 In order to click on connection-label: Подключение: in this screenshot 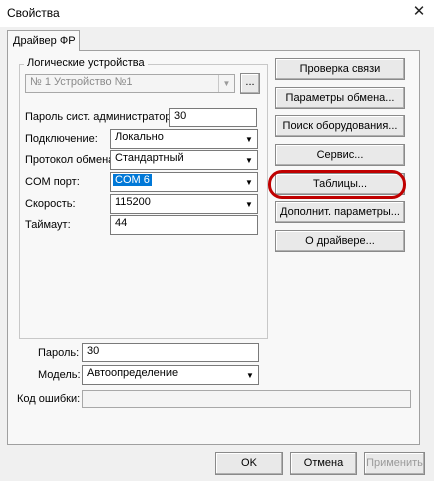, I will do `click(61, 139)`.